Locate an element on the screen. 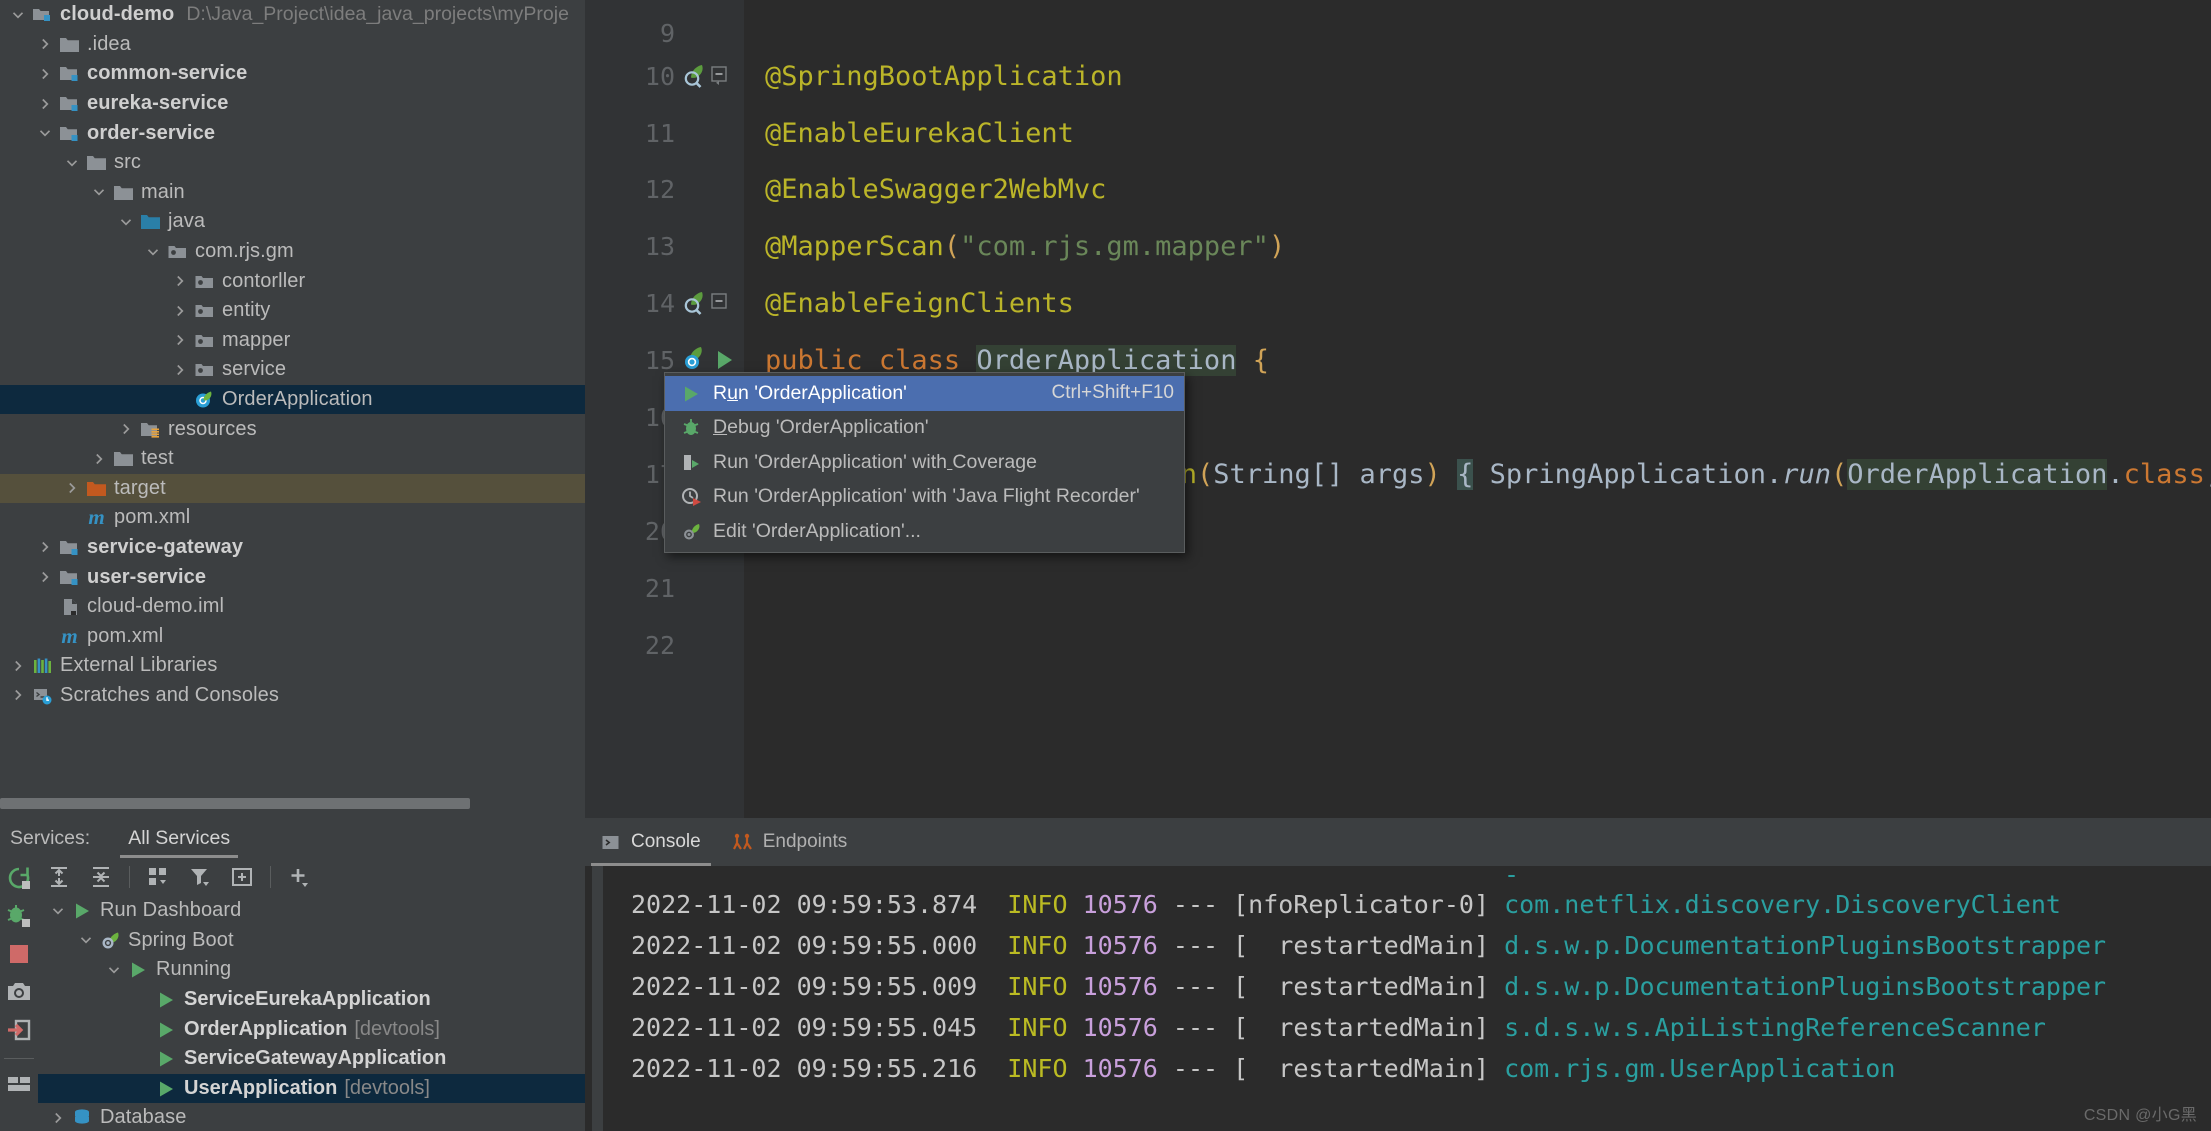  tree-row-service: service is located at coordinates (292, 370).